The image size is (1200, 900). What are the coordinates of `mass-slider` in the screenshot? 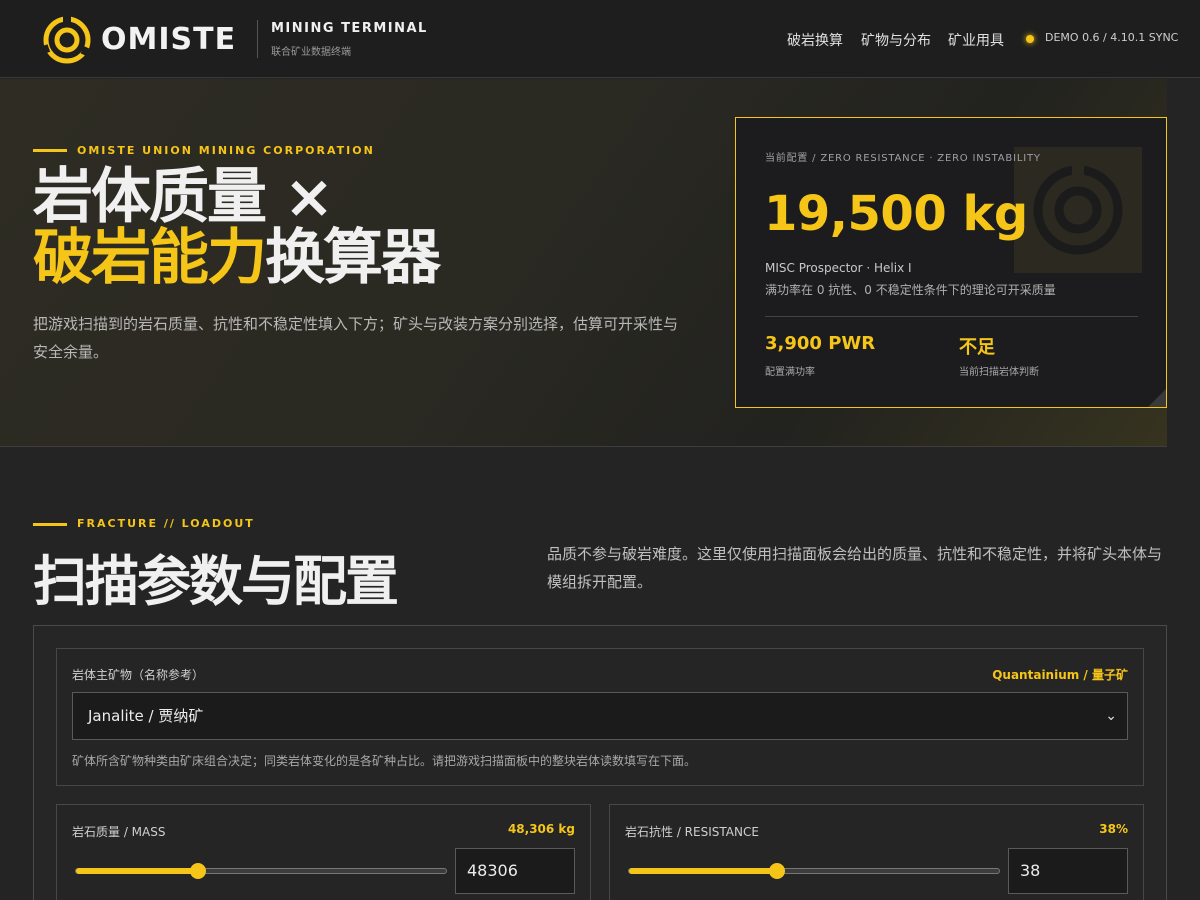 It's located at (261, 871).